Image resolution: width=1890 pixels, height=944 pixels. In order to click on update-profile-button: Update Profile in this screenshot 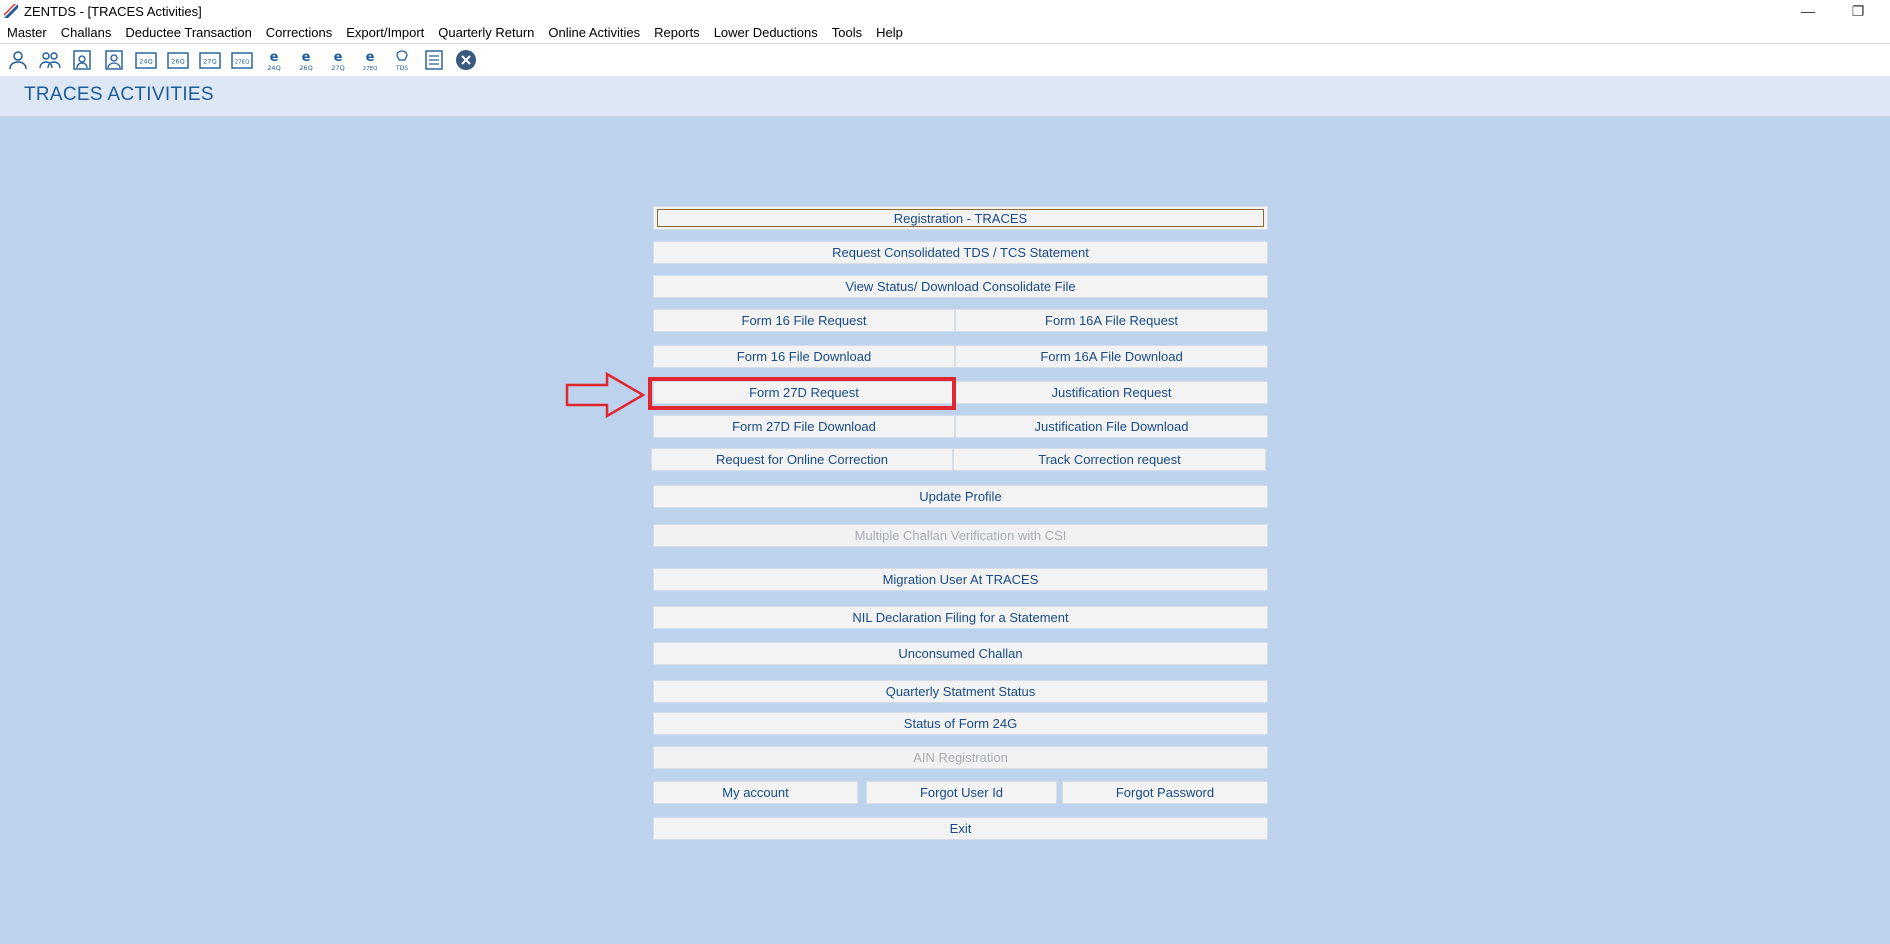, I will do `click(960, 496)`.